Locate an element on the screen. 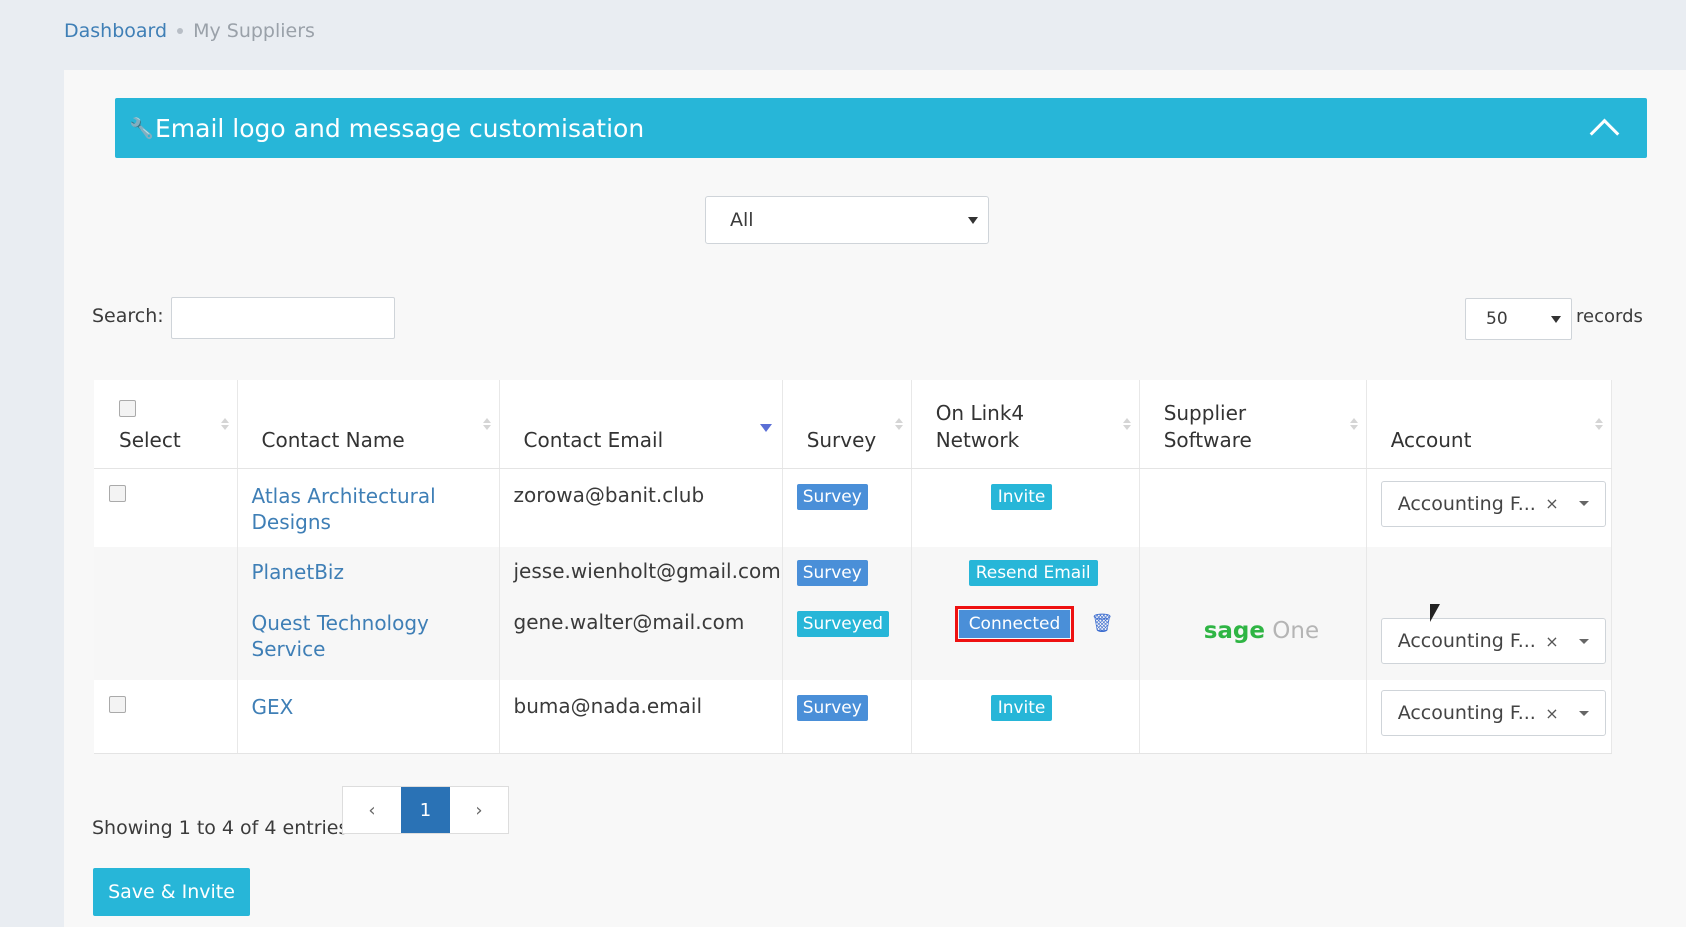 This screenshot has width=1686, height=927. page-1-button: 1 is located at coordinates (425, 810).